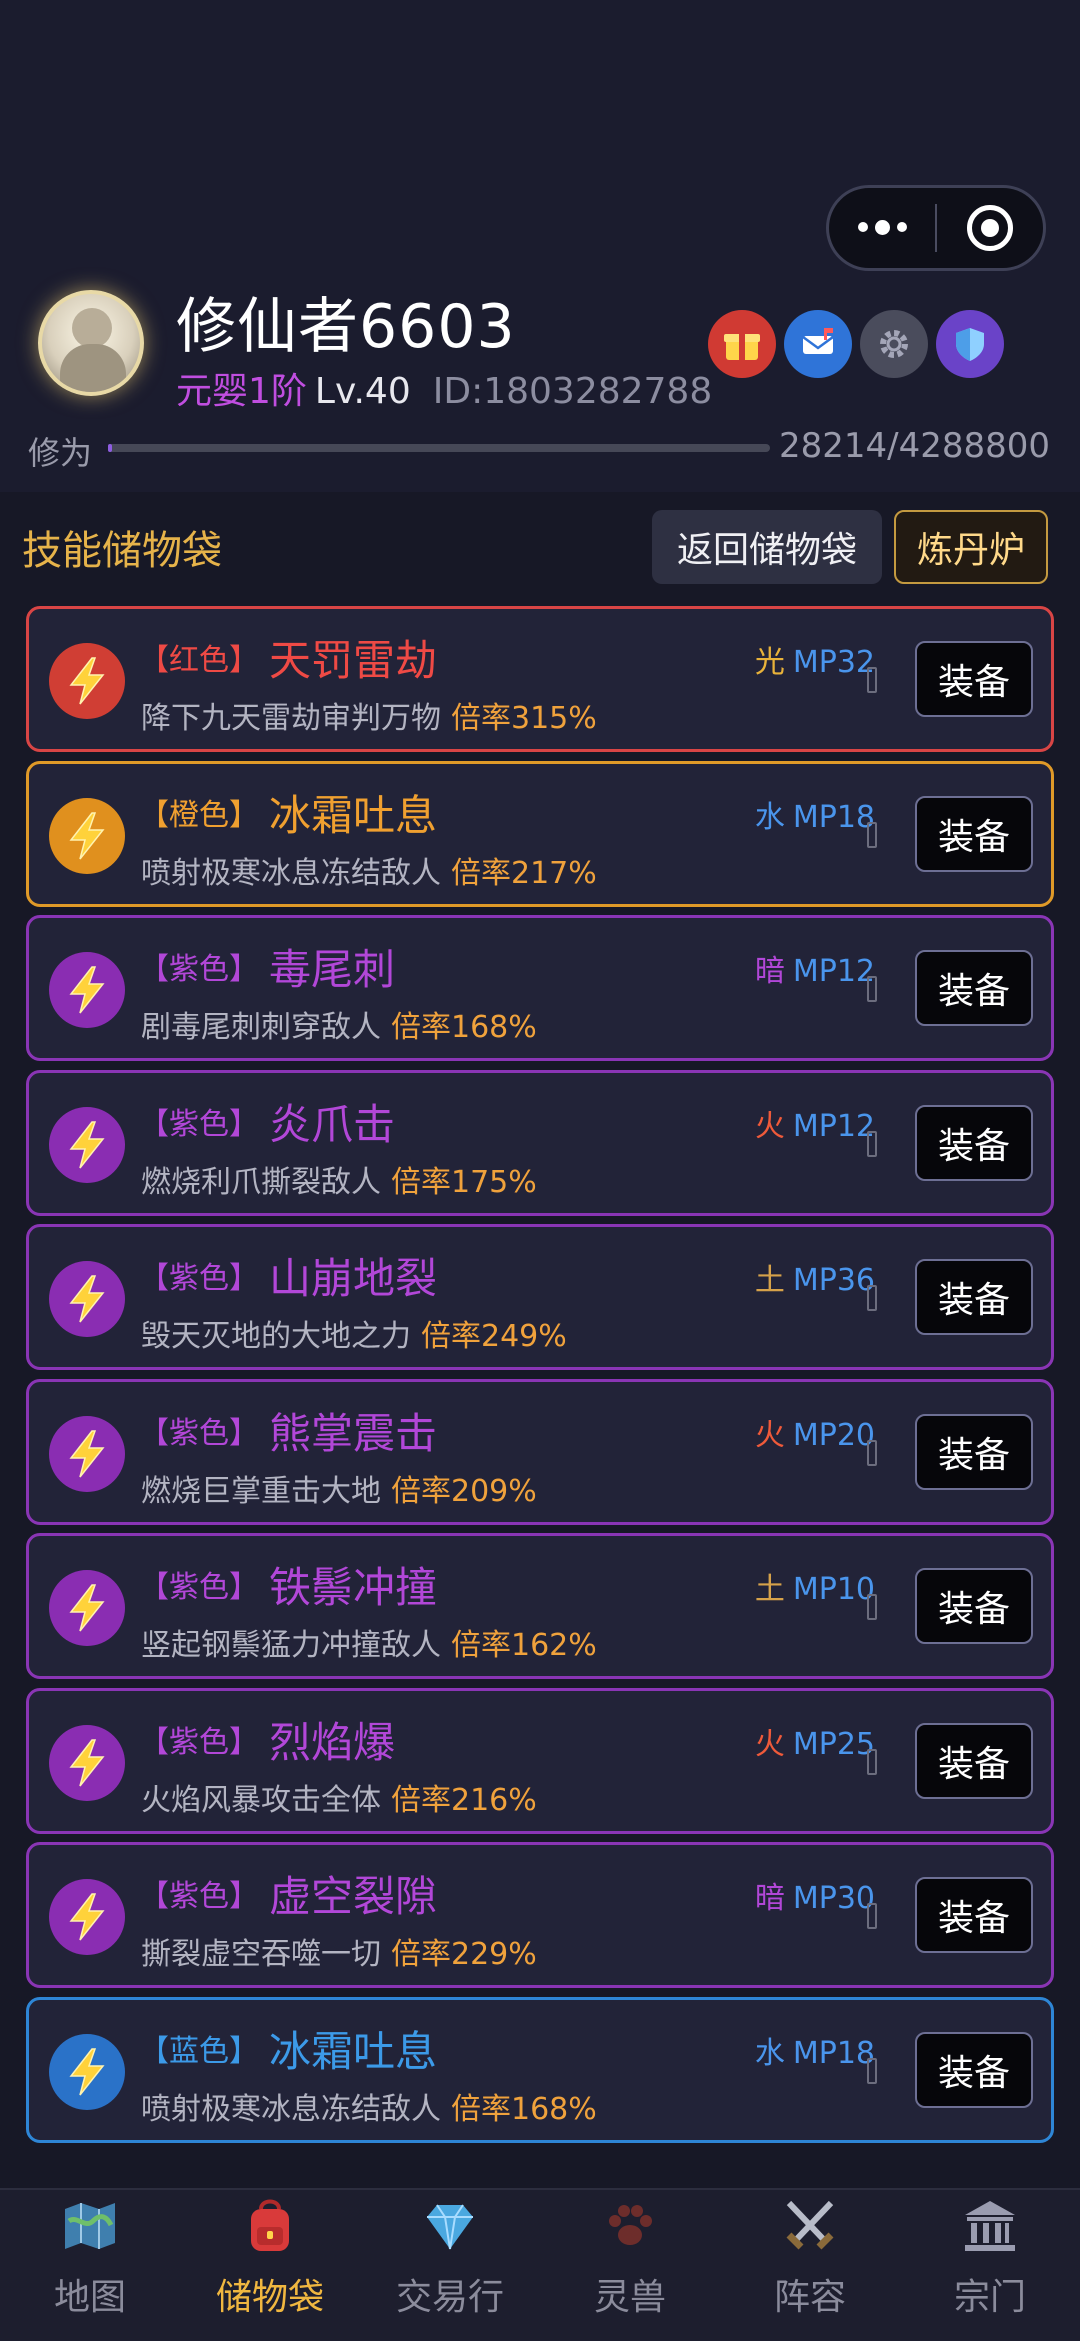 The height and width of the screenshot is (2341, 1080). What do you see at coordinates (630, 2265) in the screenshot?
I see `nav-item-paw: 灵兽` at bounding box center [630, 2265].